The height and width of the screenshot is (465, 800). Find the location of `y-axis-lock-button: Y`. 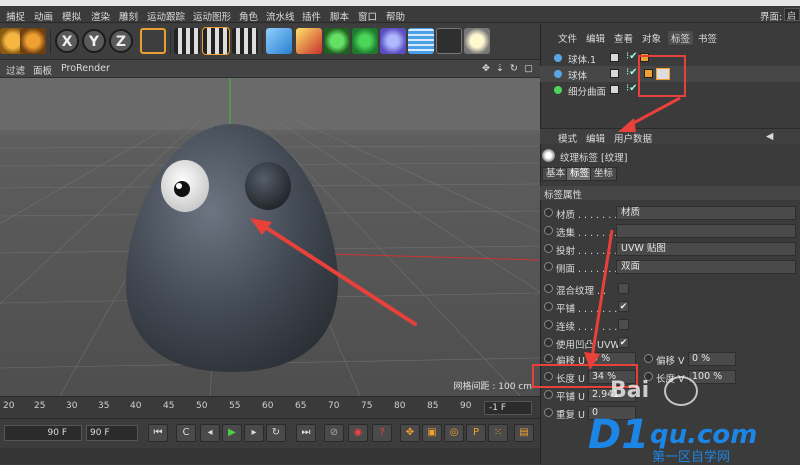

y-axis-lock-button: Y is located at coordinates (94, 41).